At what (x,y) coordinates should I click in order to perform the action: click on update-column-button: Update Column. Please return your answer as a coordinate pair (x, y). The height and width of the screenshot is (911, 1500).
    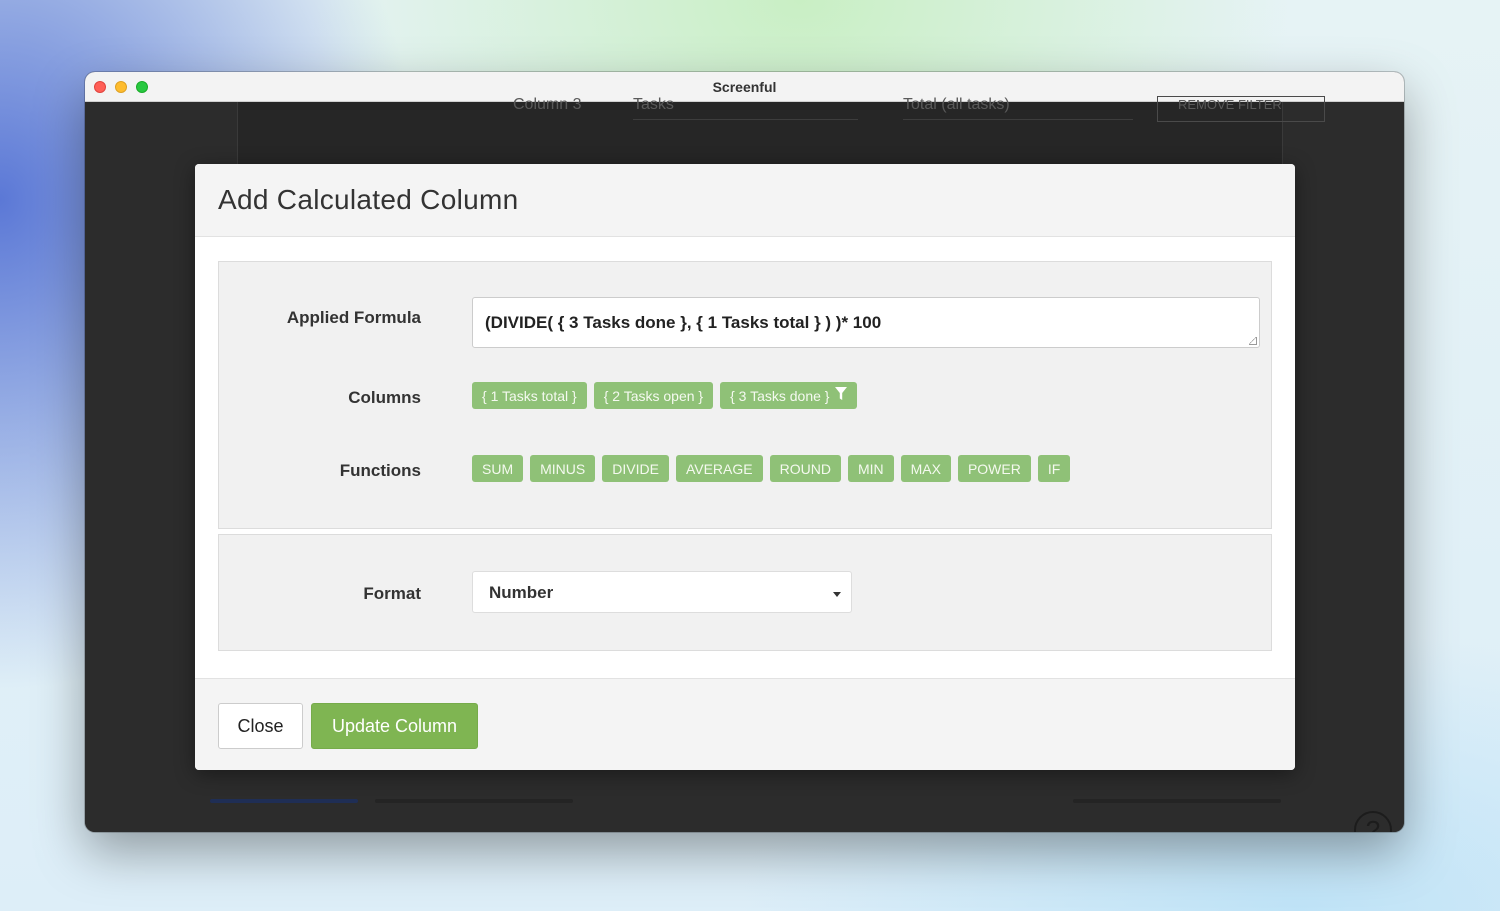
    Looking at the image, I should click on (394, 726).